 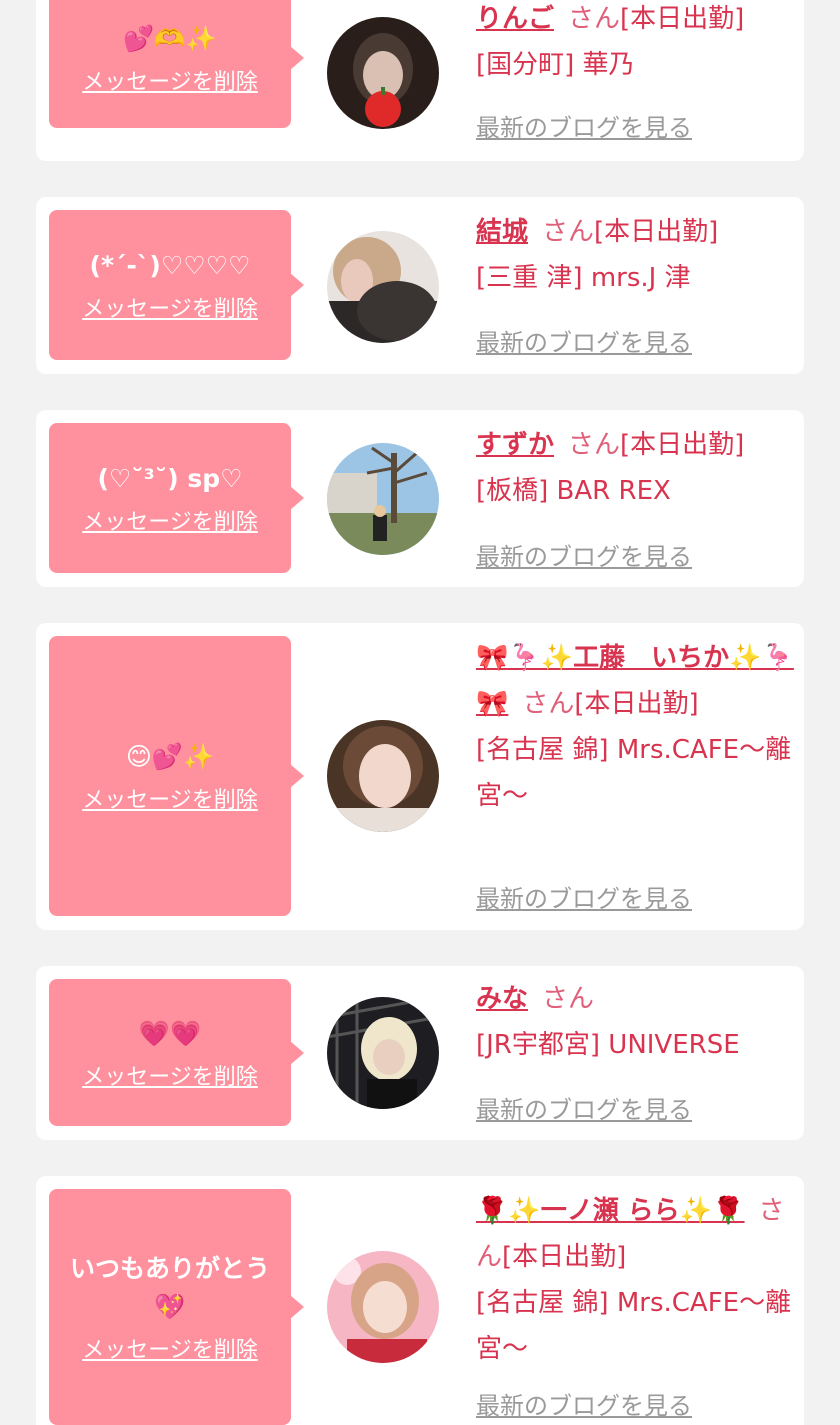 What do you see at coordinates (555, 65) in the screenshot?
I see `shop-name: [国分町] 華乃` at bounding box center [555, 65].